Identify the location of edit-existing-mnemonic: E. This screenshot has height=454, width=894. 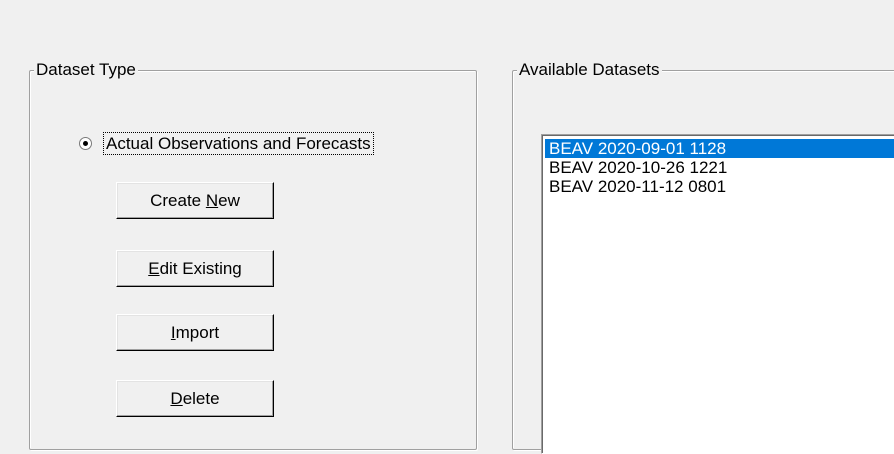
(154, 268).